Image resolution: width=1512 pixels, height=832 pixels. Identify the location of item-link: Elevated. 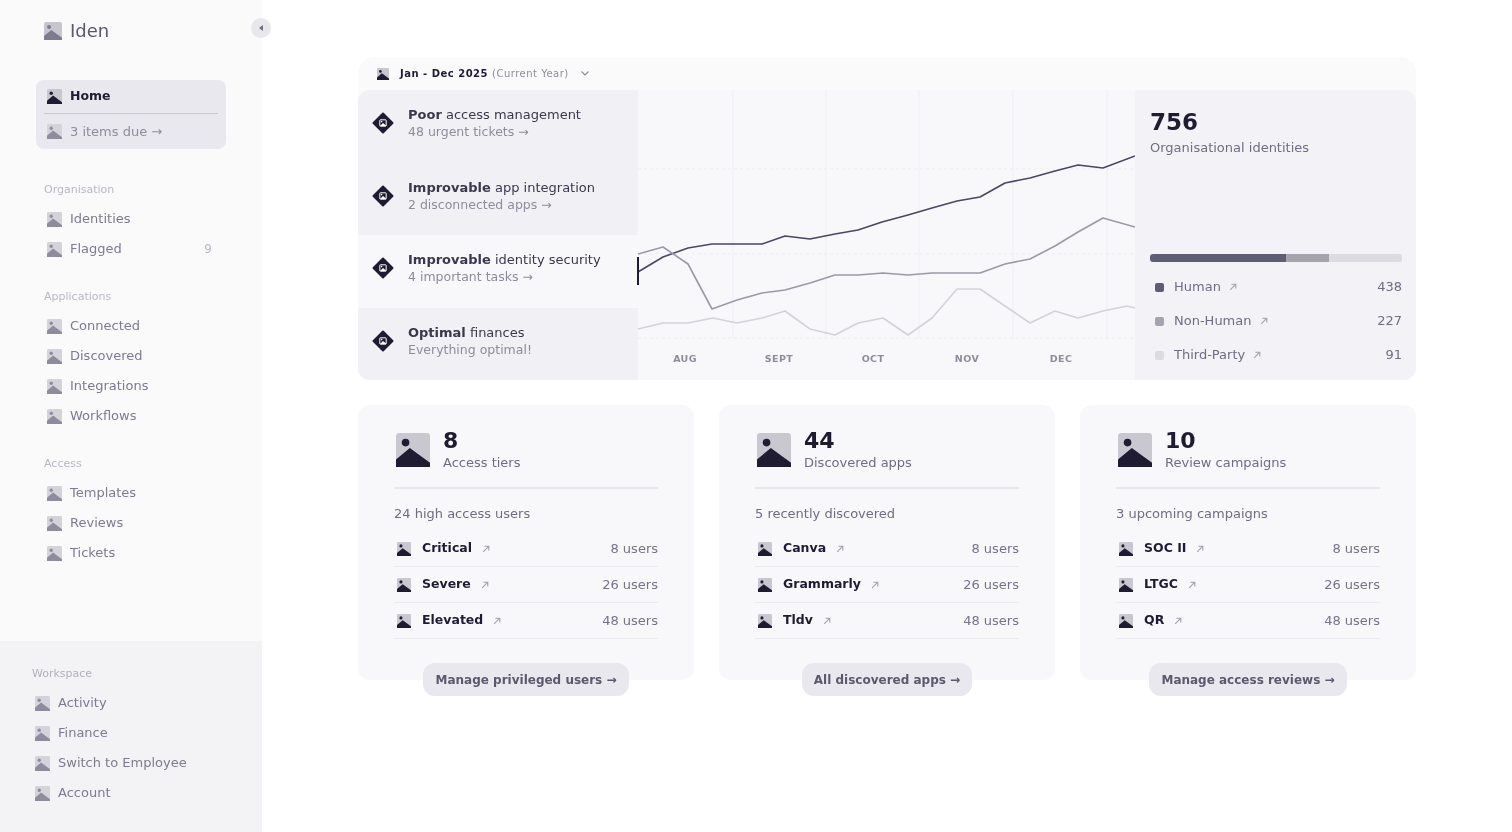
(462, 620).